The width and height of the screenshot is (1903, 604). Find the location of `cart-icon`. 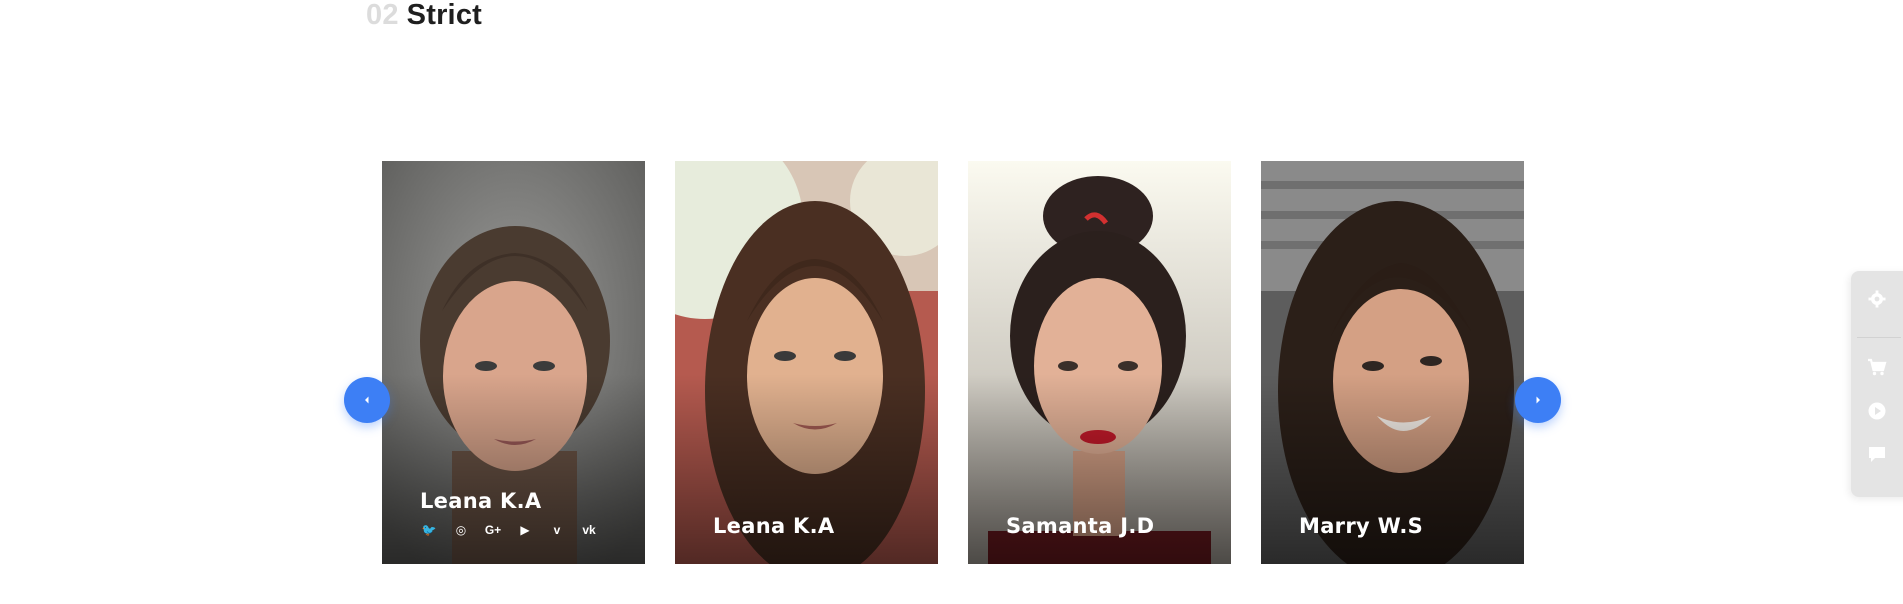

cart-icon is located at coordinates (1877, 367).